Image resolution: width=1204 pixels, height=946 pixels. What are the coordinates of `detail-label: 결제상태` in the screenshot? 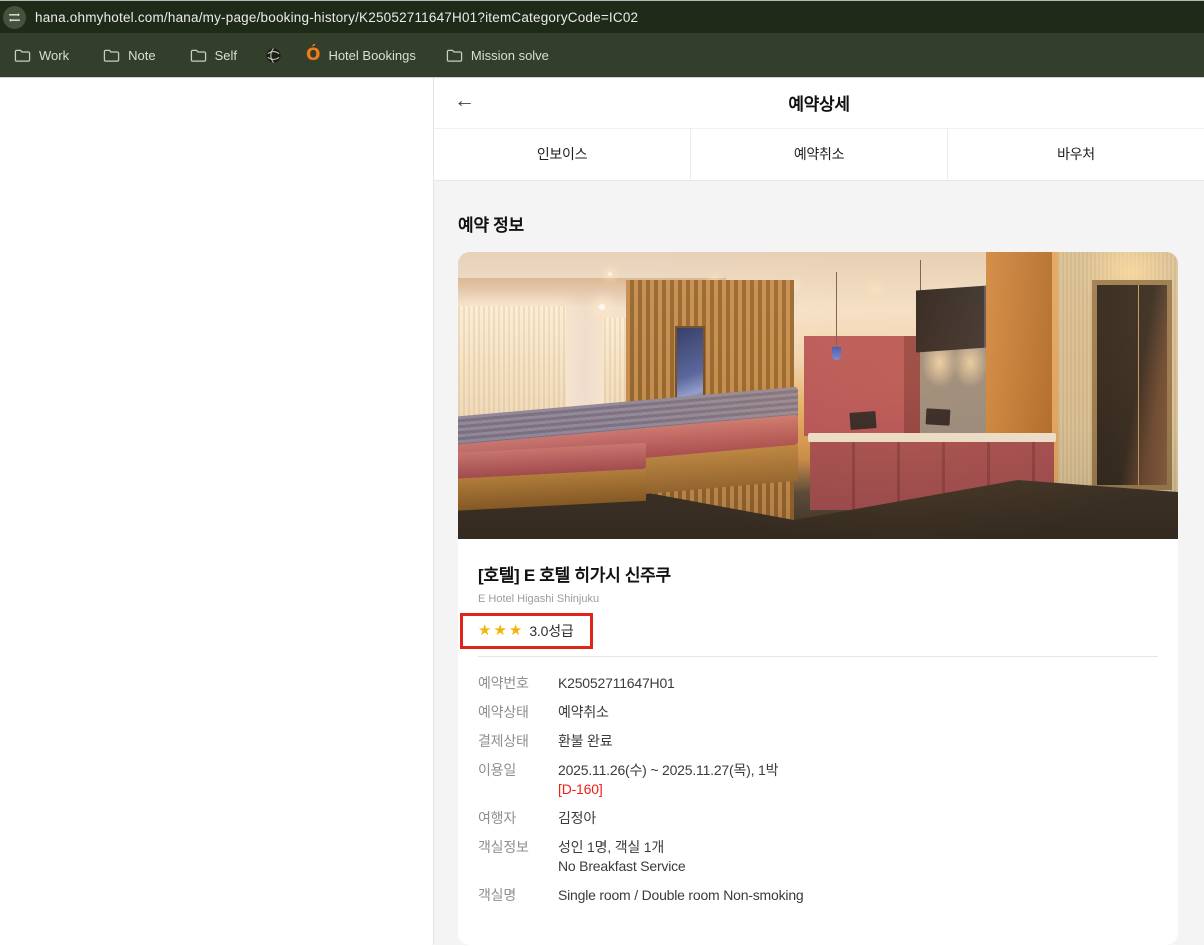 It's located at (503, 741).